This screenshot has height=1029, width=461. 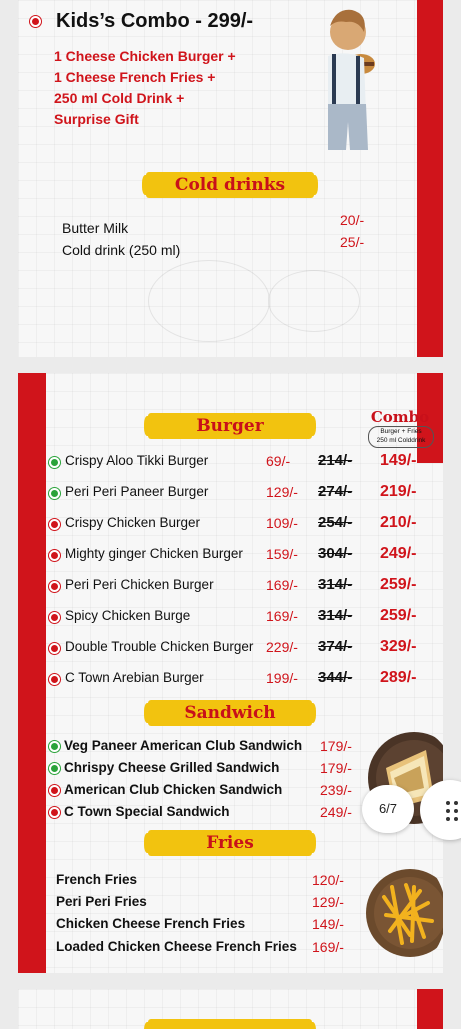 What do you see at coordinates (230, 1024) in the screenshot?
I see `next-section-banner` at bounding box center [230, 1024].